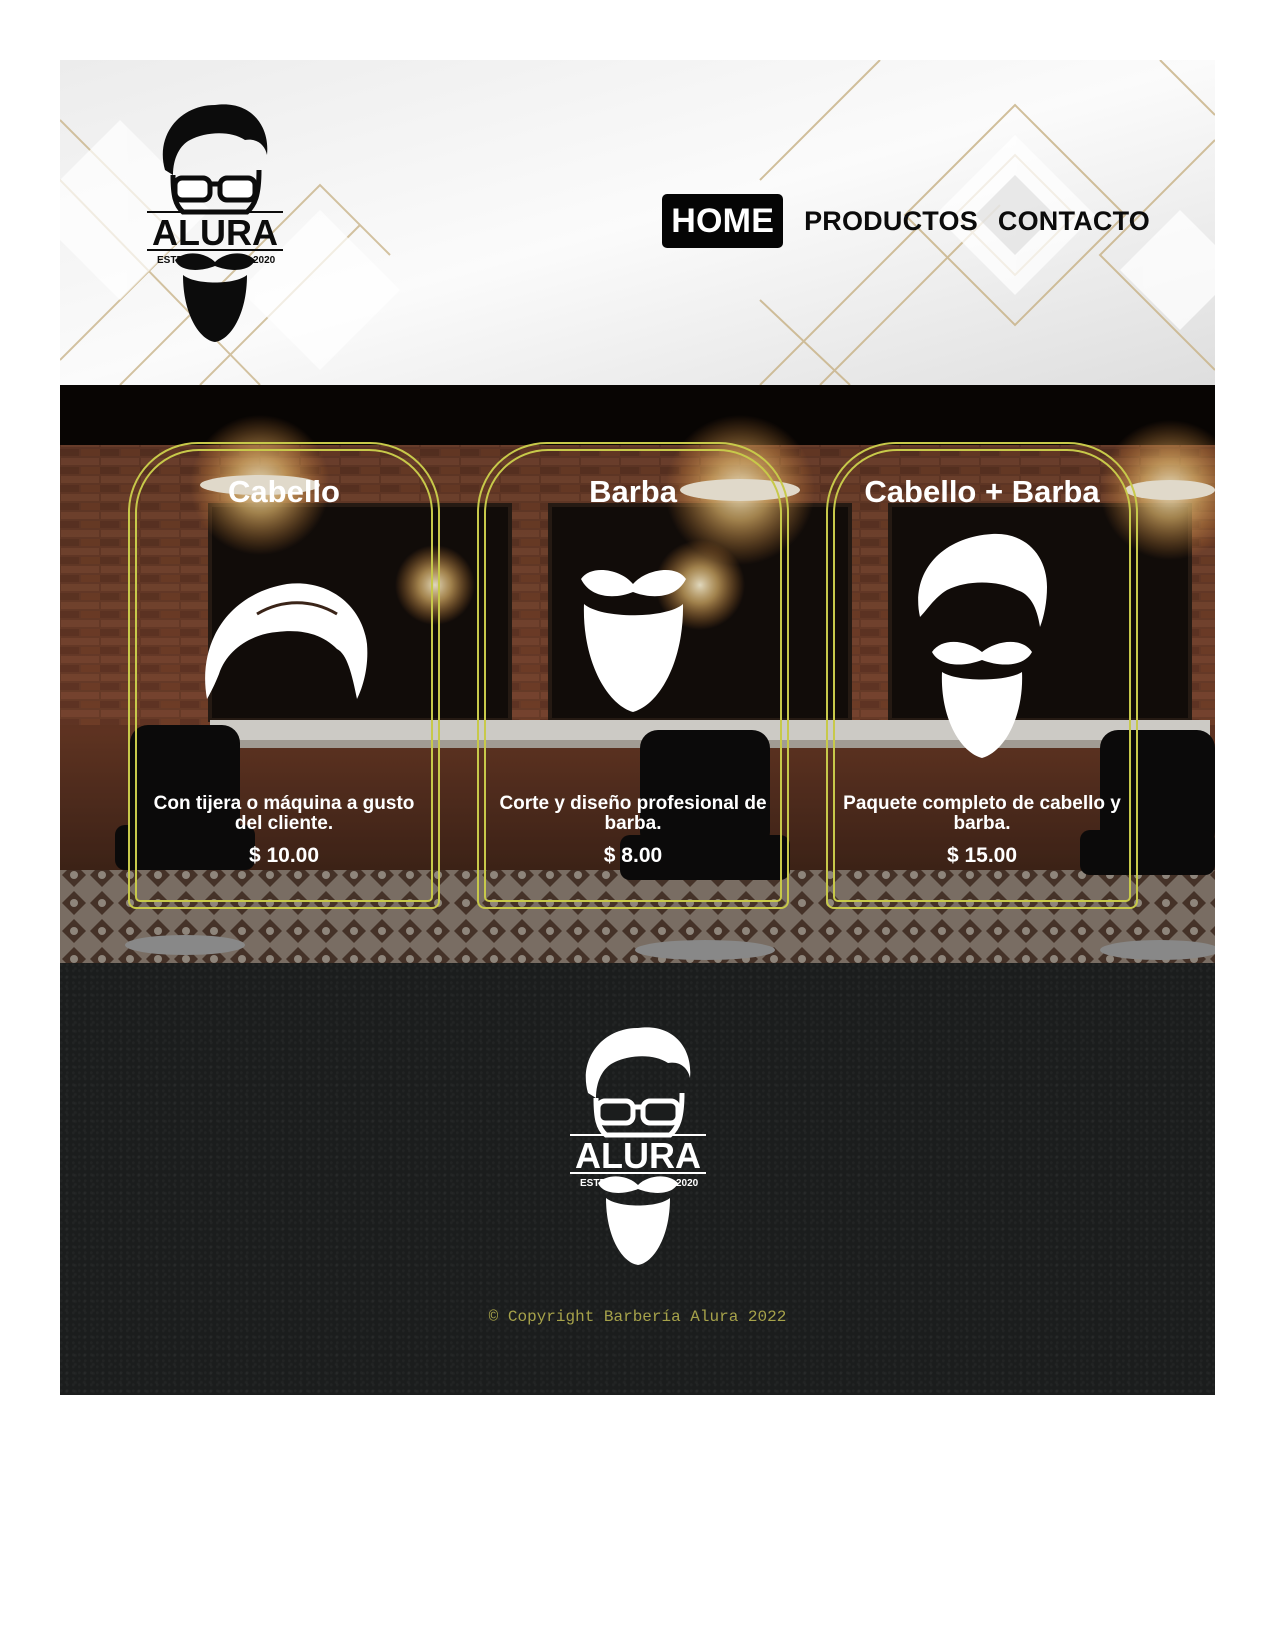 The height and width of the screenshot is (1650, 1275). Describe the element at coordinates (723, 221) in the screenshot. I see `nav-home-link: HOME` at that location.